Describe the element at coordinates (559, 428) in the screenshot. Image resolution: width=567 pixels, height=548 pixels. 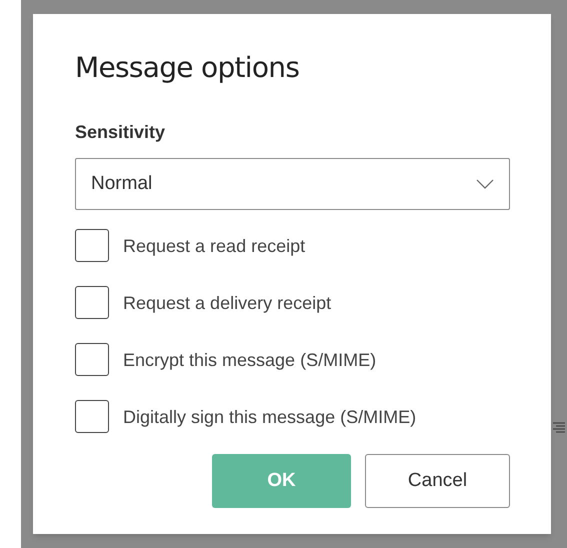
I see `align-icon` at that location.